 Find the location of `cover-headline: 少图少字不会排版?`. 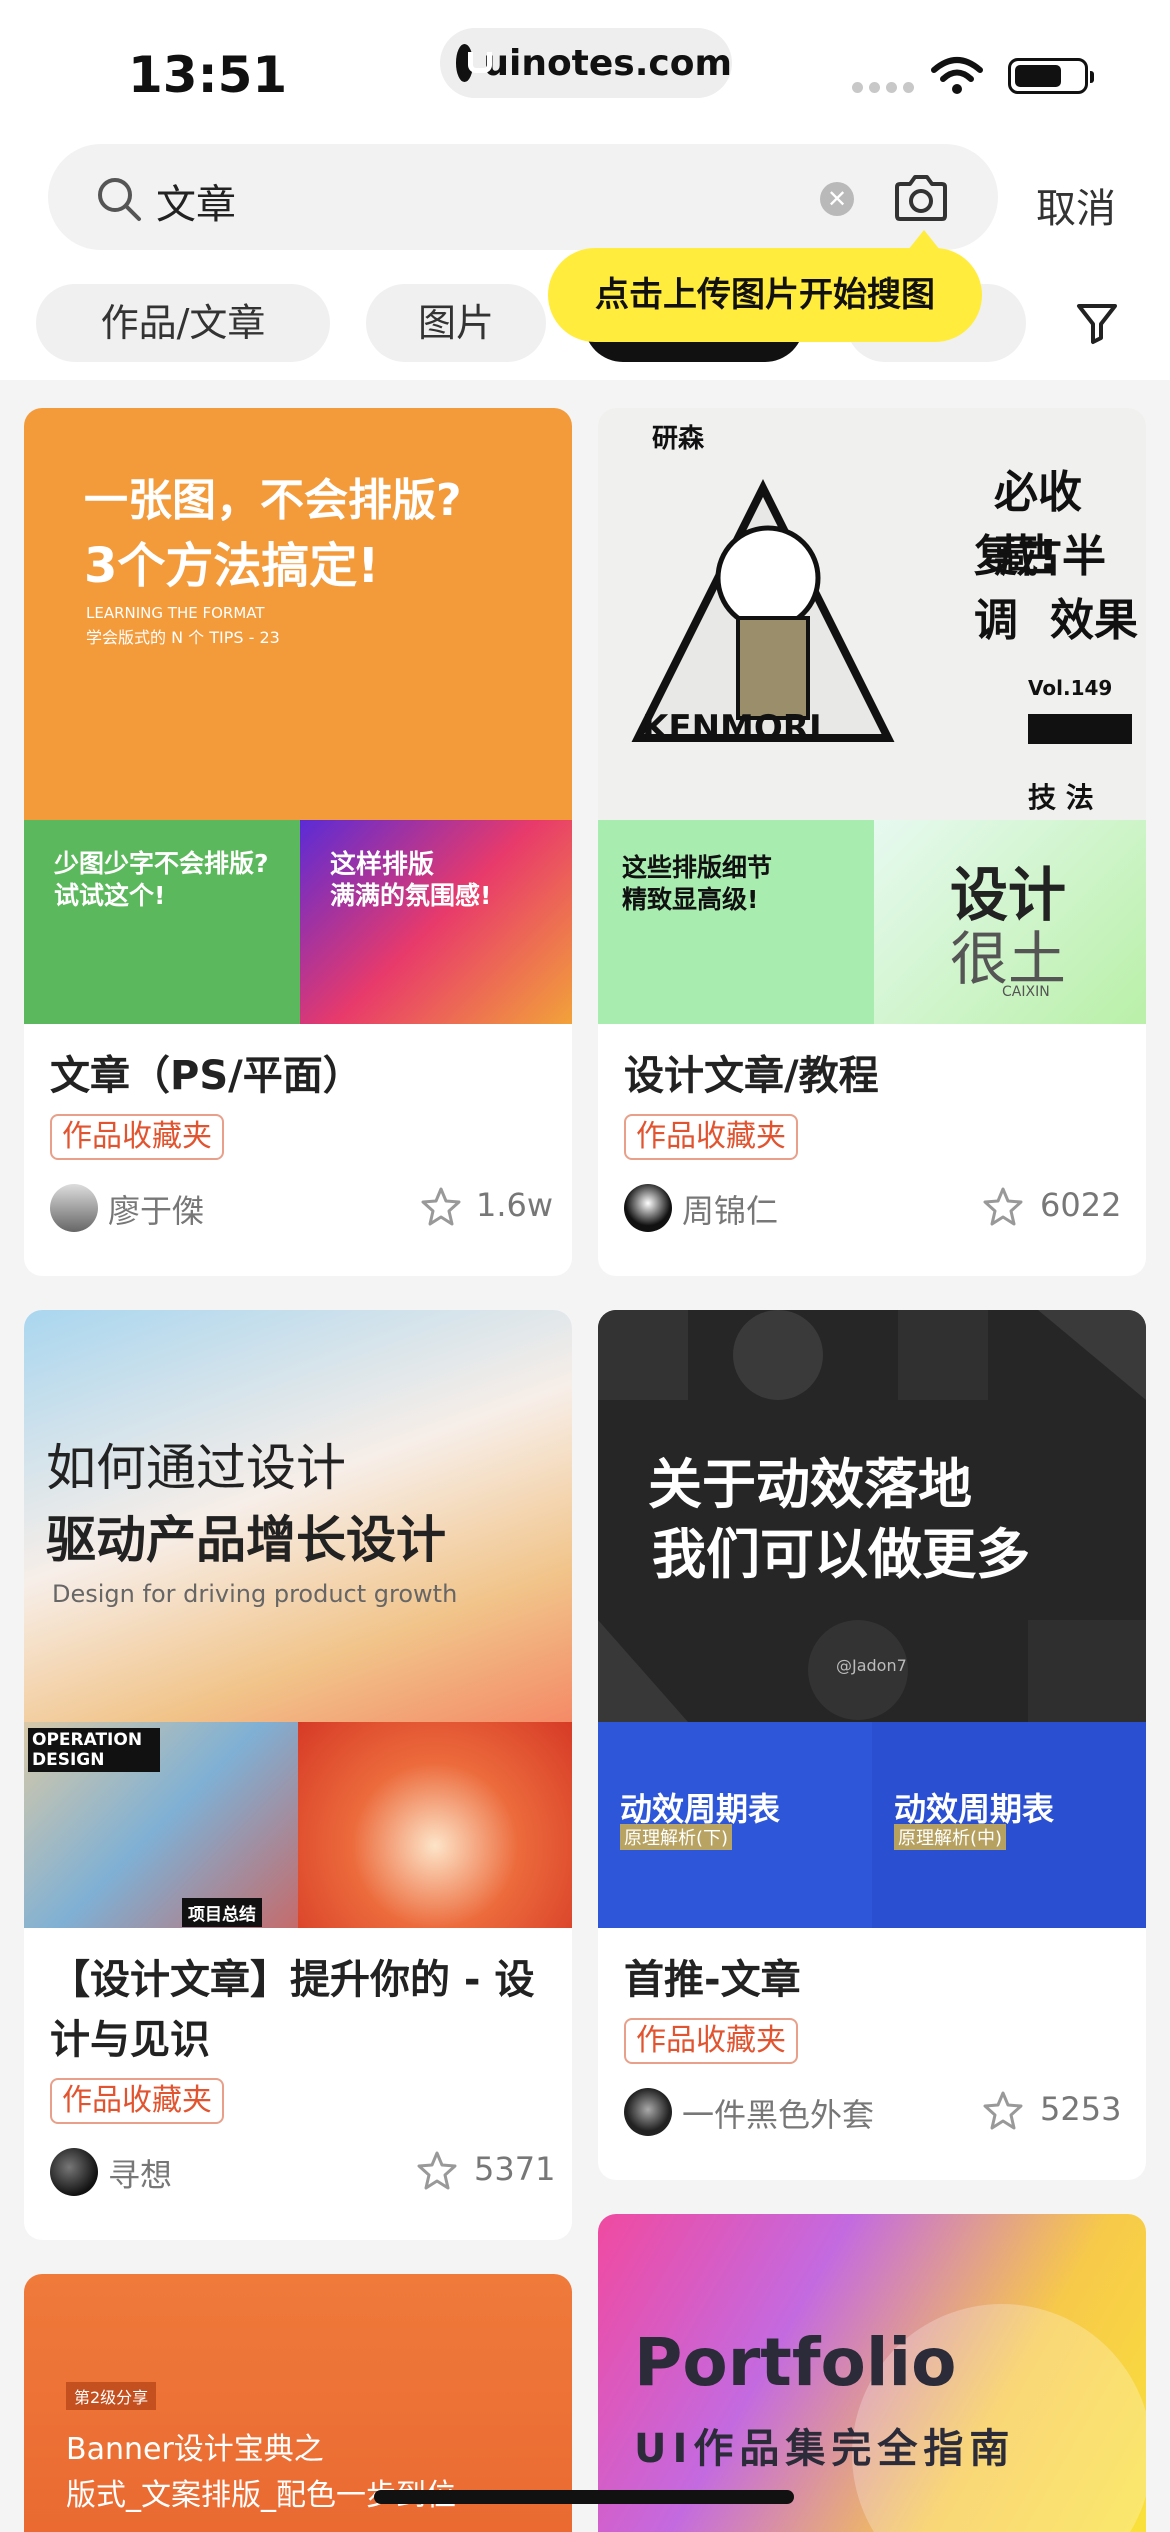

cover-headline: 少图少字不会排版? is located at coordinates (161, 863).